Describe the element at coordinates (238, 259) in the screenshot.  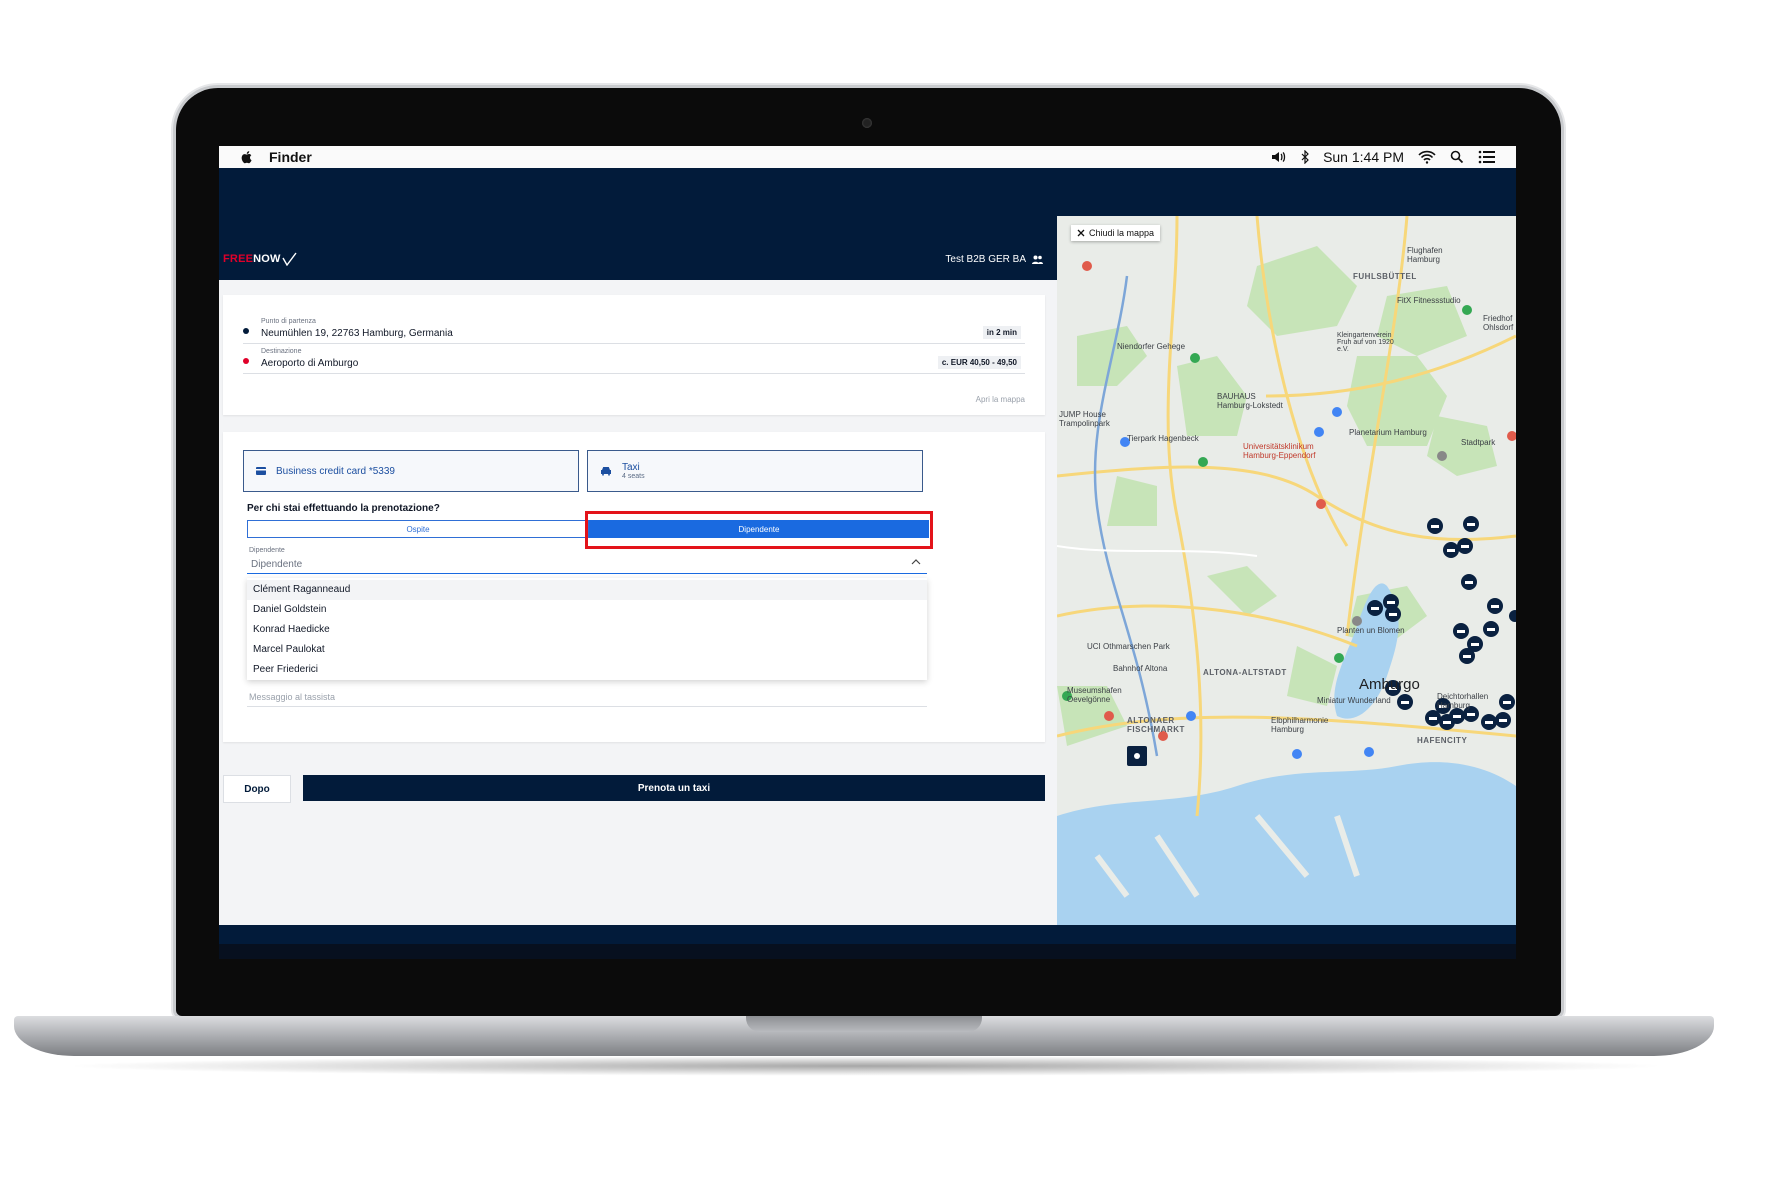
I see `logo-free: FREE` at that location.